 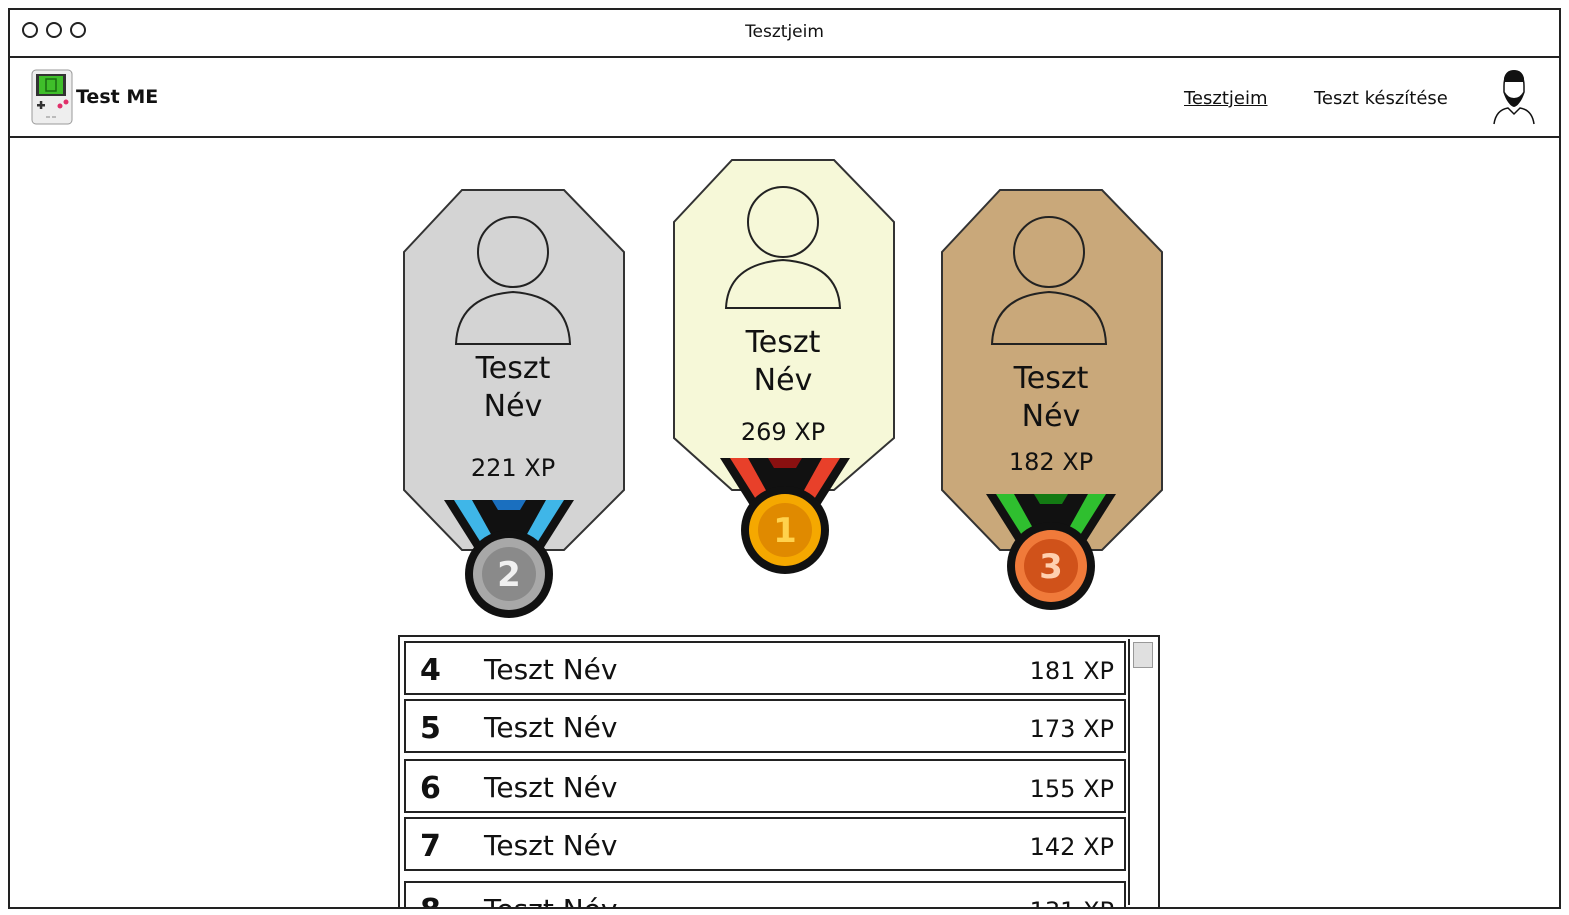 What do you see at coordinates (765, 786) in the screenshot?
I see `leaderboard-row: 6 Teszt Név 155 XP` at bounding box center [765, 786].